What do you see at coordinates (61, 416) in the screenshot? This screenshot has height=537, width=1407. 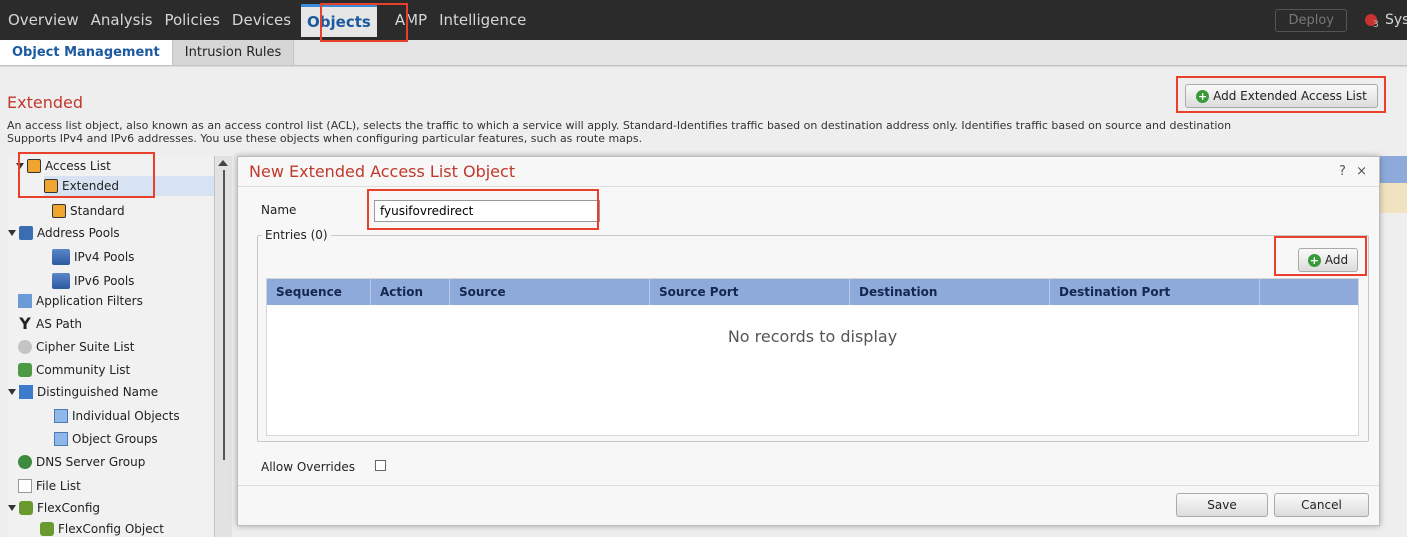 I see `object-icon` at bounding box center [61, 416].